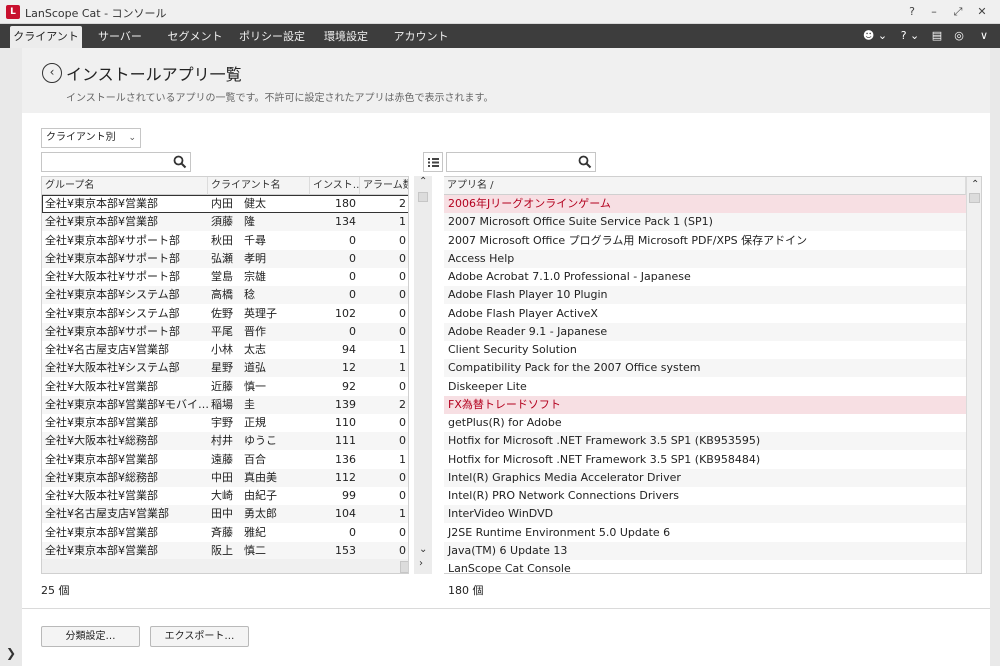 The height and width of the screenshot is (666, 1000). What do you see at coordinates (225, 477) in the screenshot?
I see `table-row: 全社¥東京本部¥総務部 中田 真由美 112 0` at bounding box center [225, 477].